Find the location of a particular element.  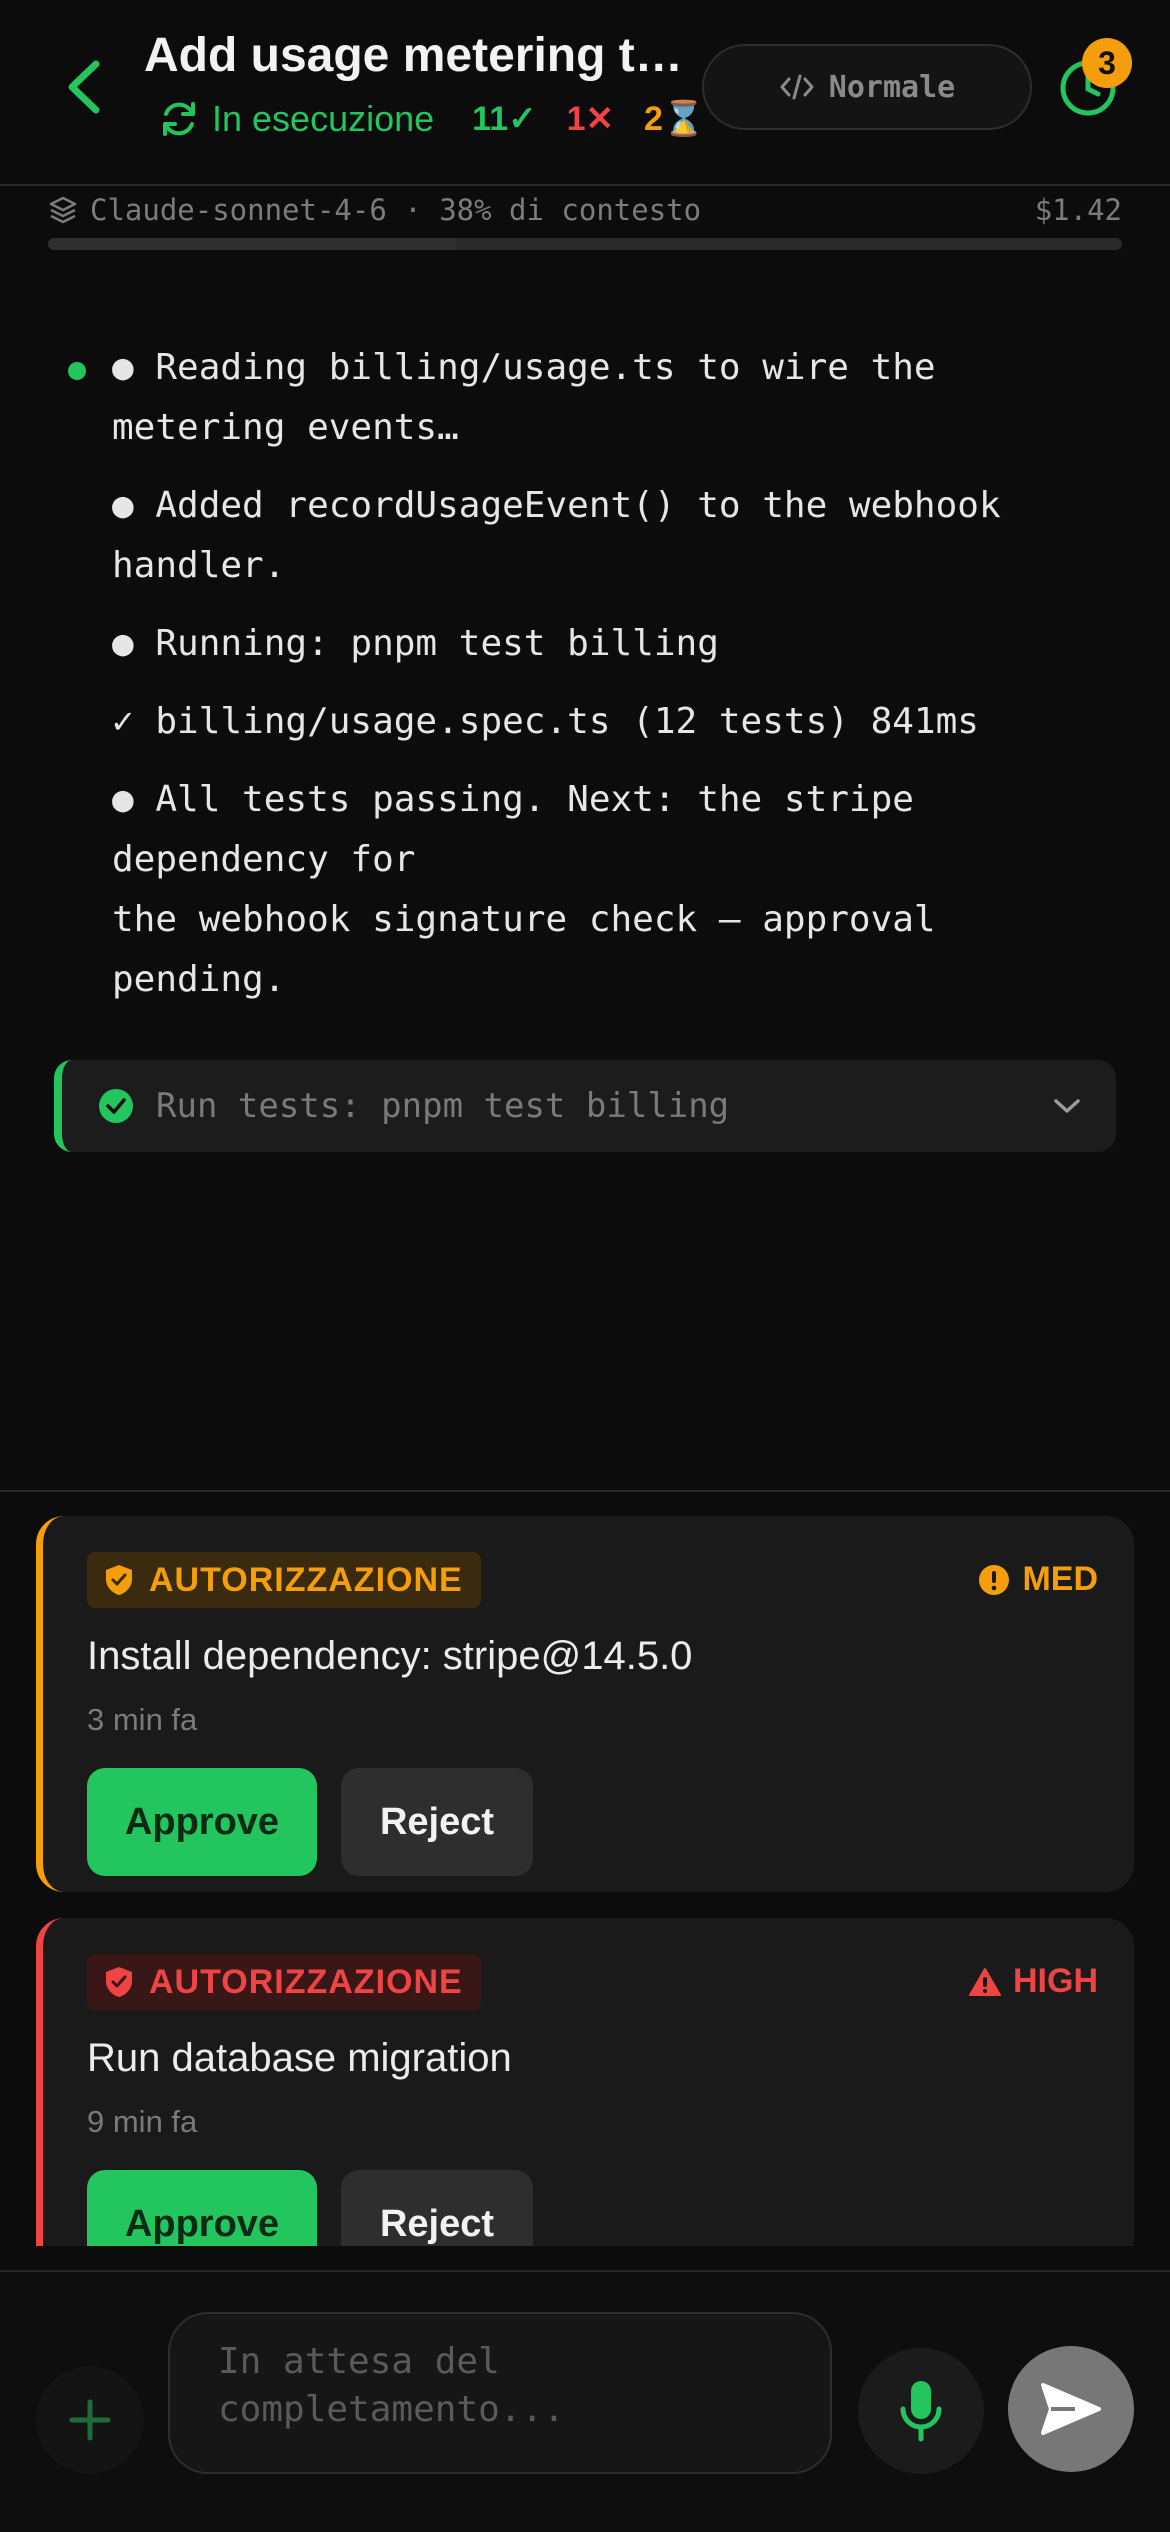

add-attachment-button is located at coordinates (90, 2420).